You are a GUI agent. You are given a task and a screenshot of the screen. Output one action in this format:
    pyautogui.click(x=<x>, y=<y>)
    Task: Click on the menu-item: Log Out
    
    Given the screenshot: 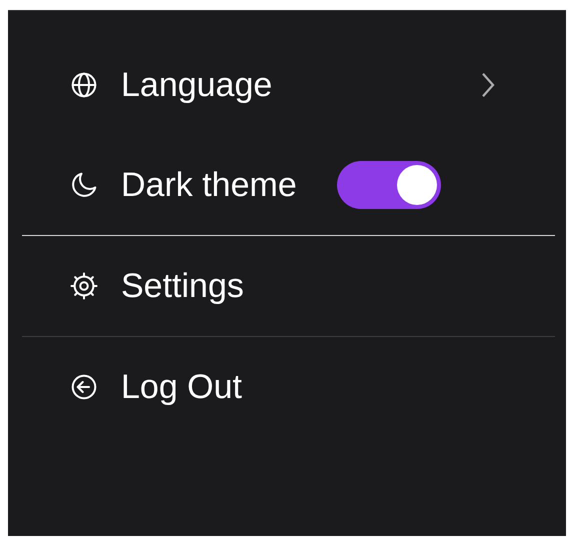 What is the action you would take?
    pyautogui.click(x=288, y=387)
    